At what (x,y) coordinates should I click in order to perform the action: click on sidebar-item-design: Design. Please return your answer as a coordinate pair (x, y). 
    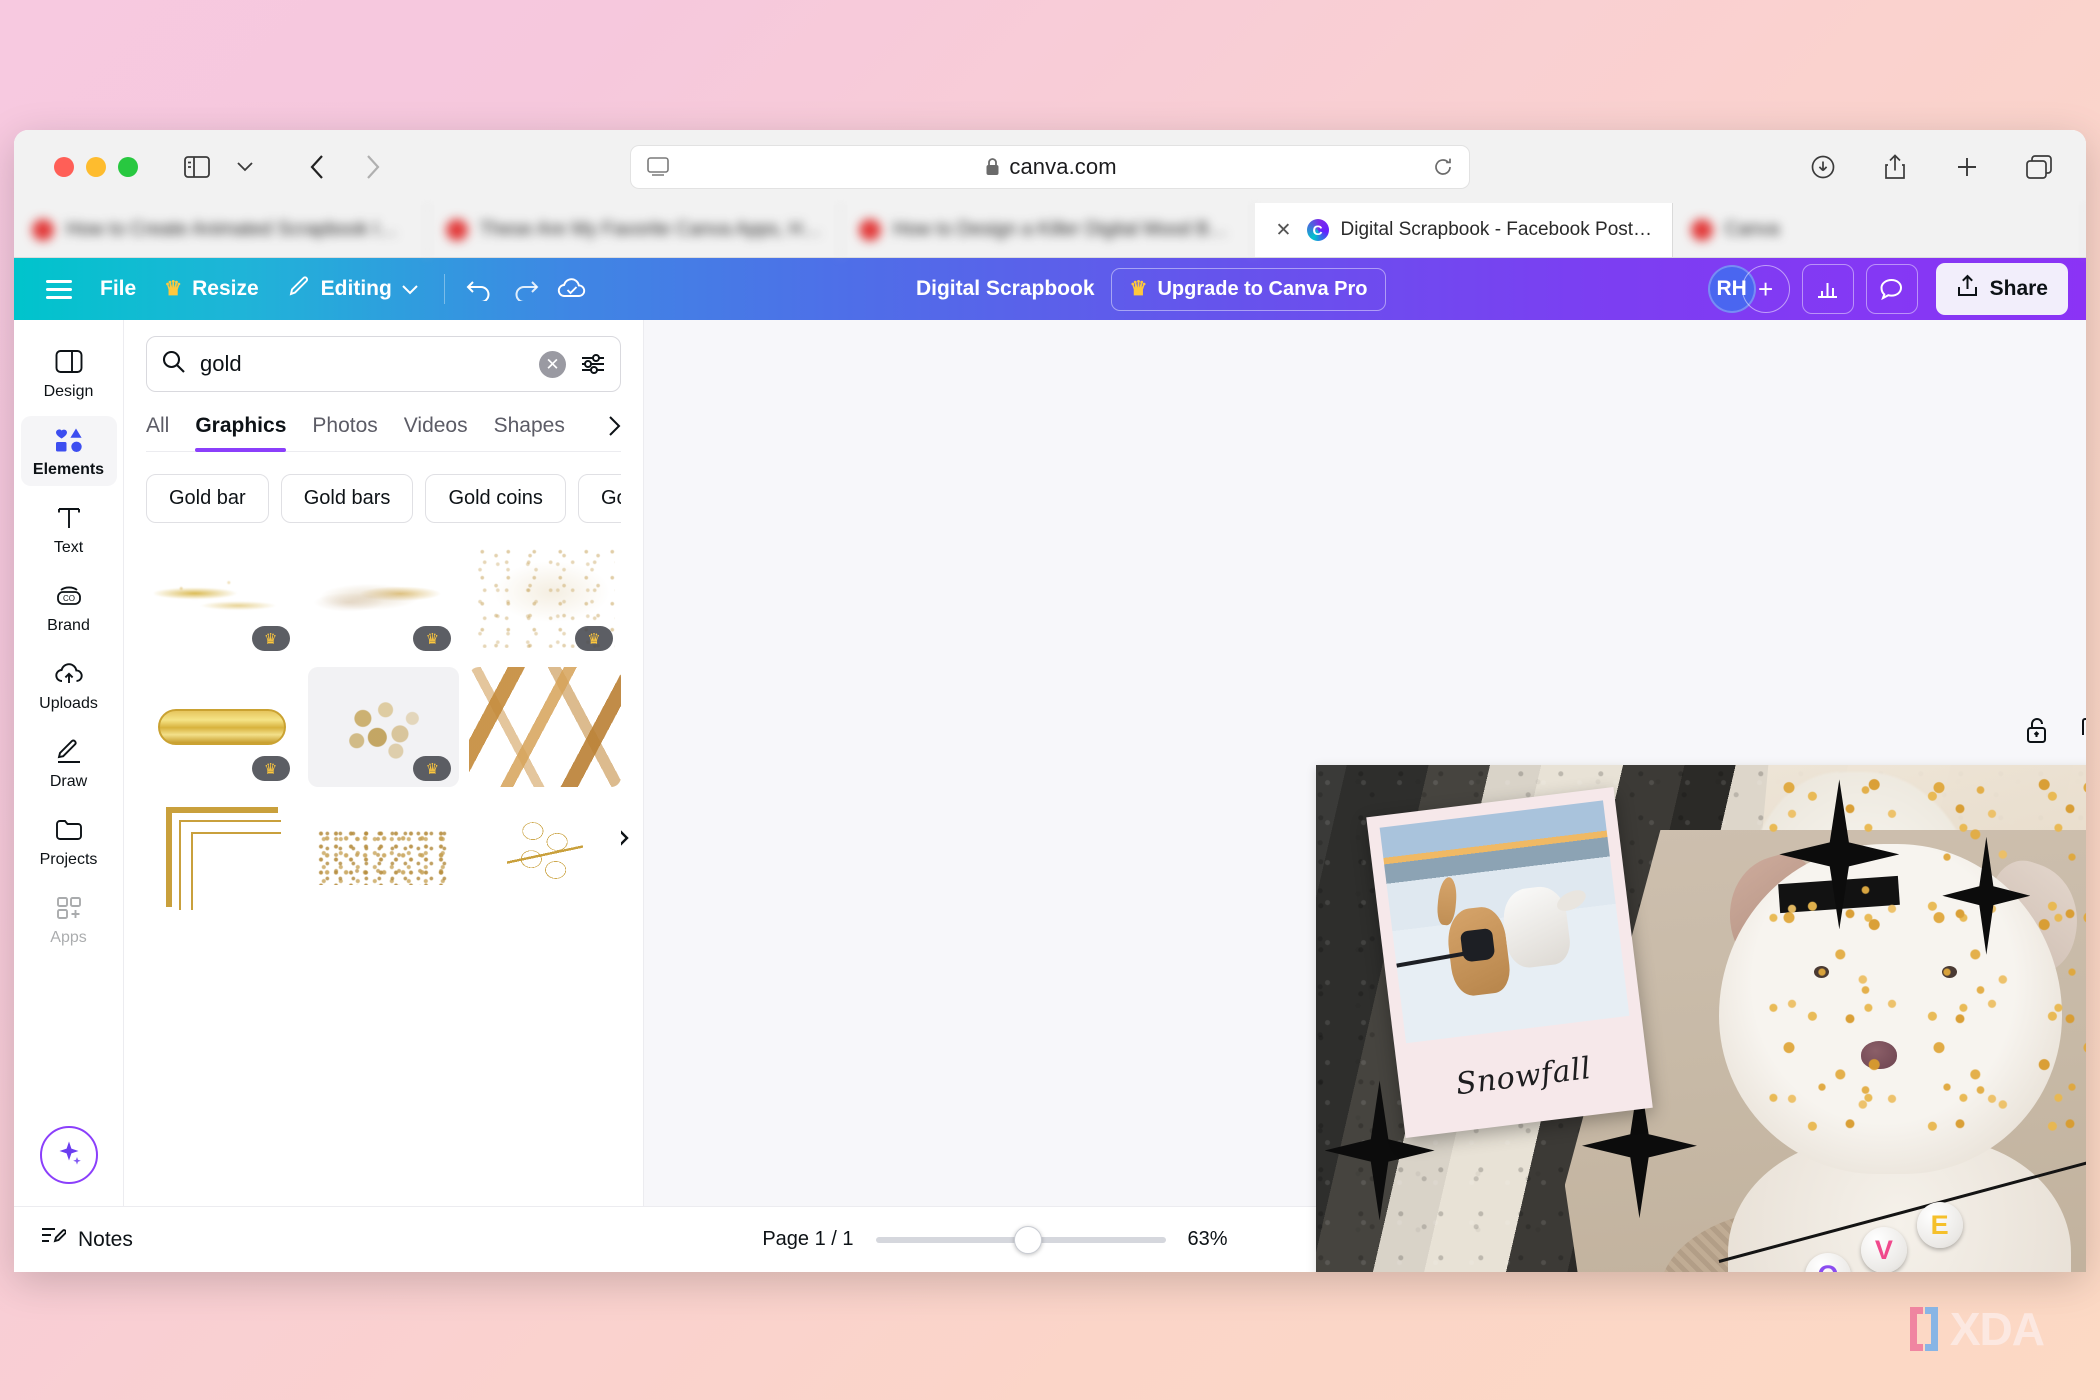
    Looking at the image, I should click on (69, 373).